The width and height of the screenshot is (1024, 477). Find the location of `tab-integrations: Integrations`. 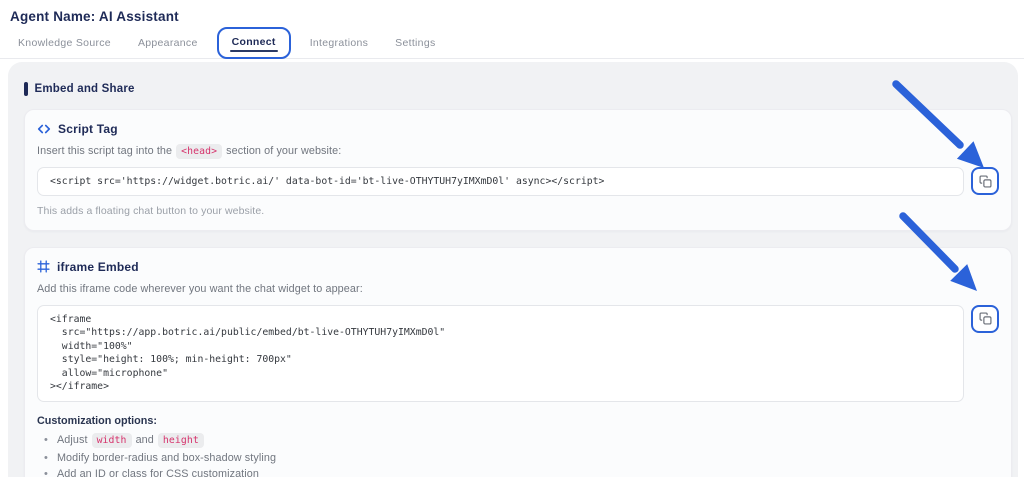

tab-integrations: Integrations is located at coordinates (339, 43).